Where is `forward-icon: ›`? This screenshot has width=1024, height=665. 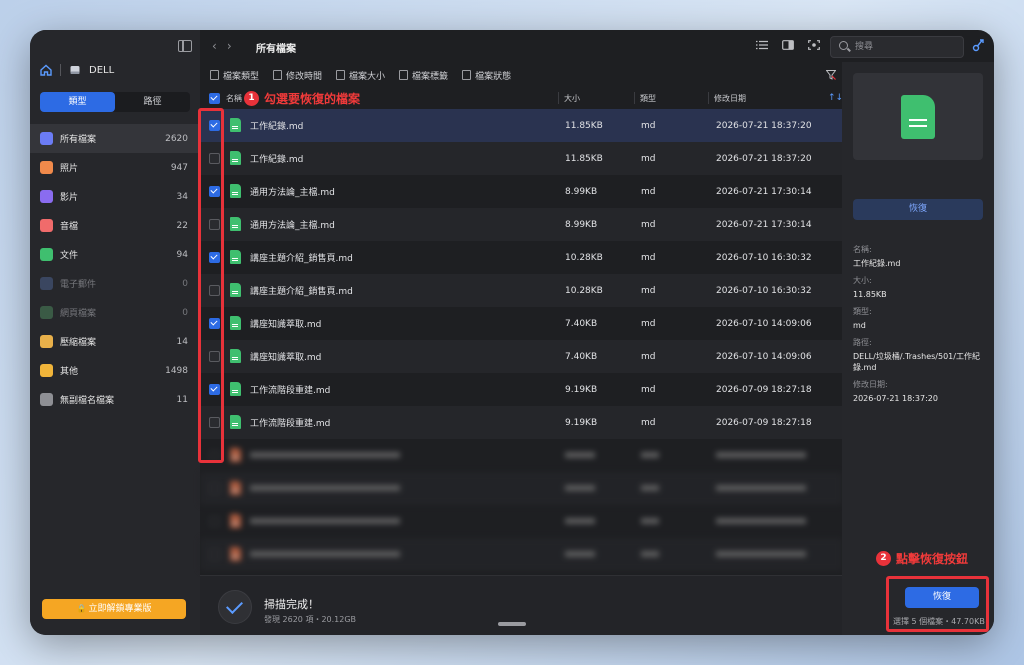
forward-icon: › is located at coordinates (234, 46).